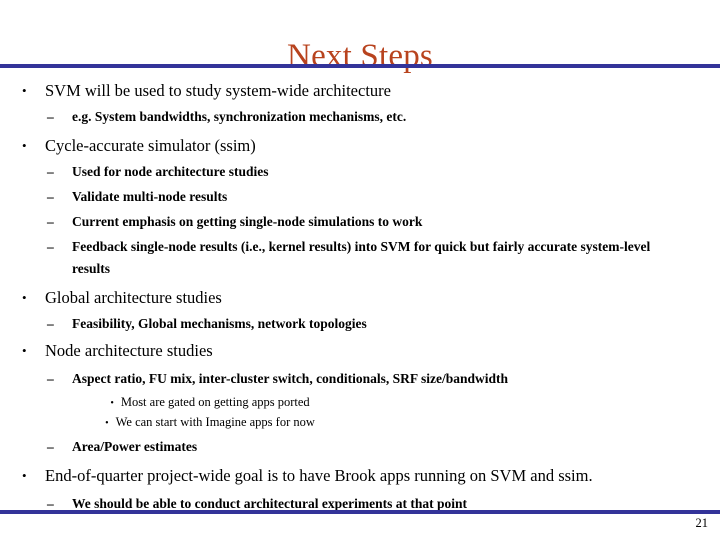 This screenshot has width=720, height=540. Describe the element at coordinates (360, 512) in the screenshot. I see `footer-divider-bottom` at that location.